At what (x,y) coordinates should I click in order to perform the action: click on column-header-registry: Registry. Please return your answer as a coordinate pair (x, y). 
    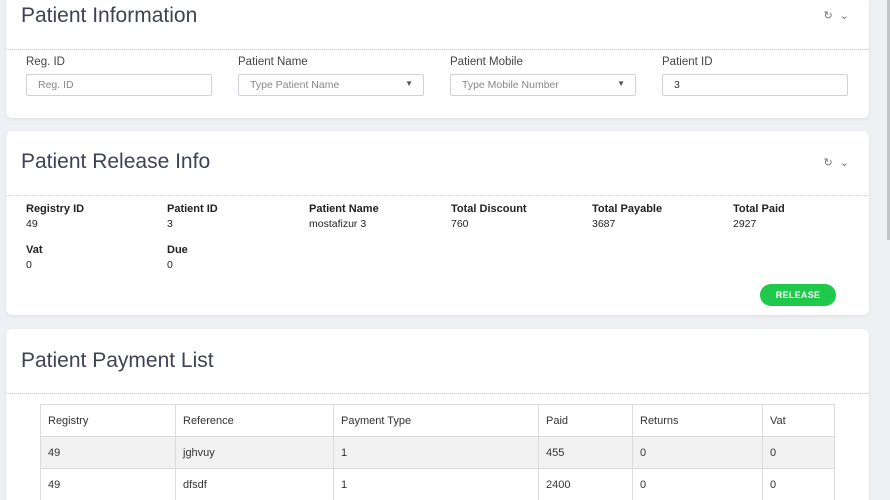
    Looking at the image, I should click on (108, 420).